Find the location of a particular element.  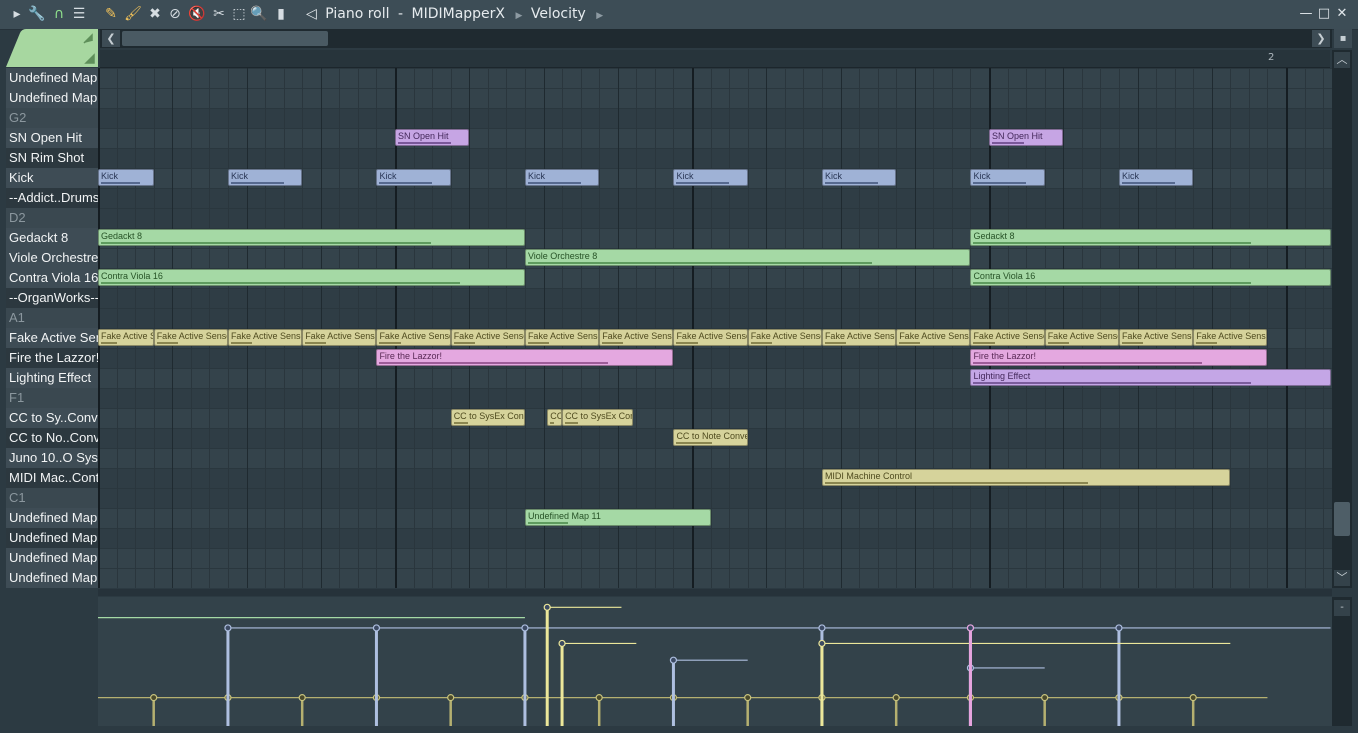

scroll-left-icon: ❮ is located at coordinates (111, 38).